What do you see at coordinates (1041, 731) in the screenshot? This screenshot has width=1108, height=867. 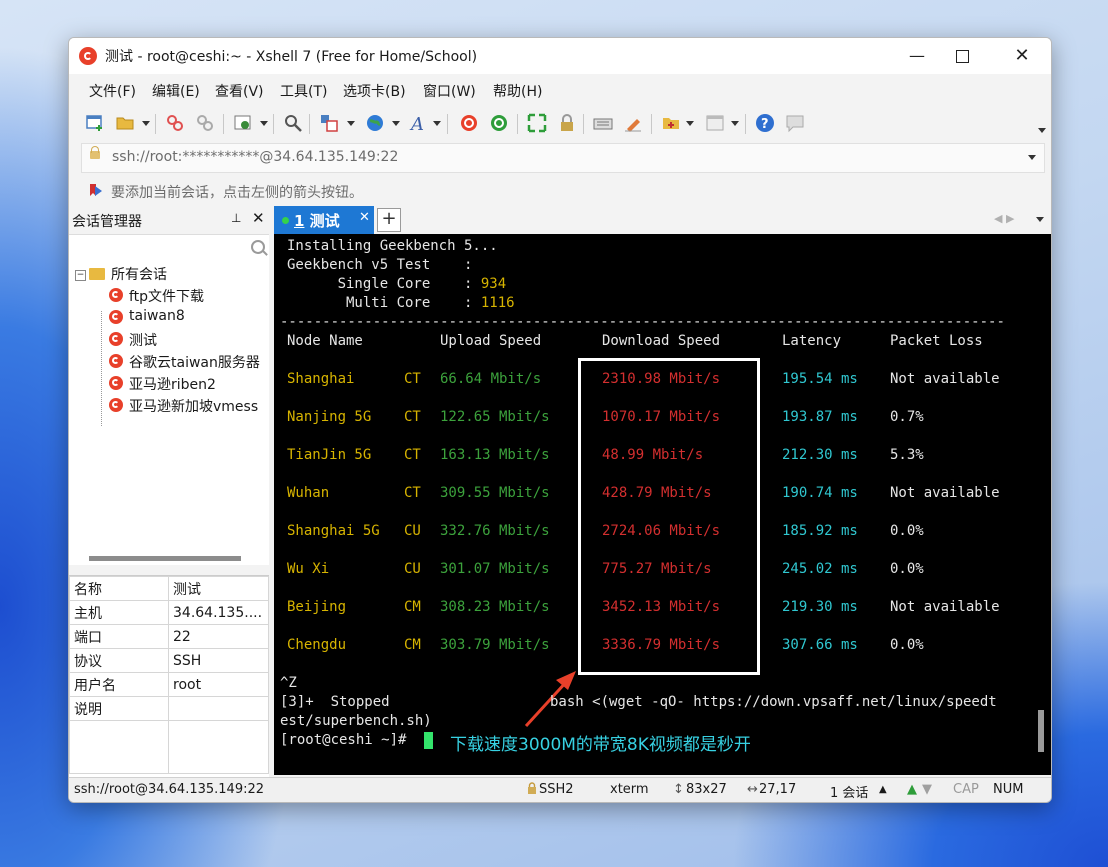 I see `terminal-scrollbar` at bounding box center [1041, 731].